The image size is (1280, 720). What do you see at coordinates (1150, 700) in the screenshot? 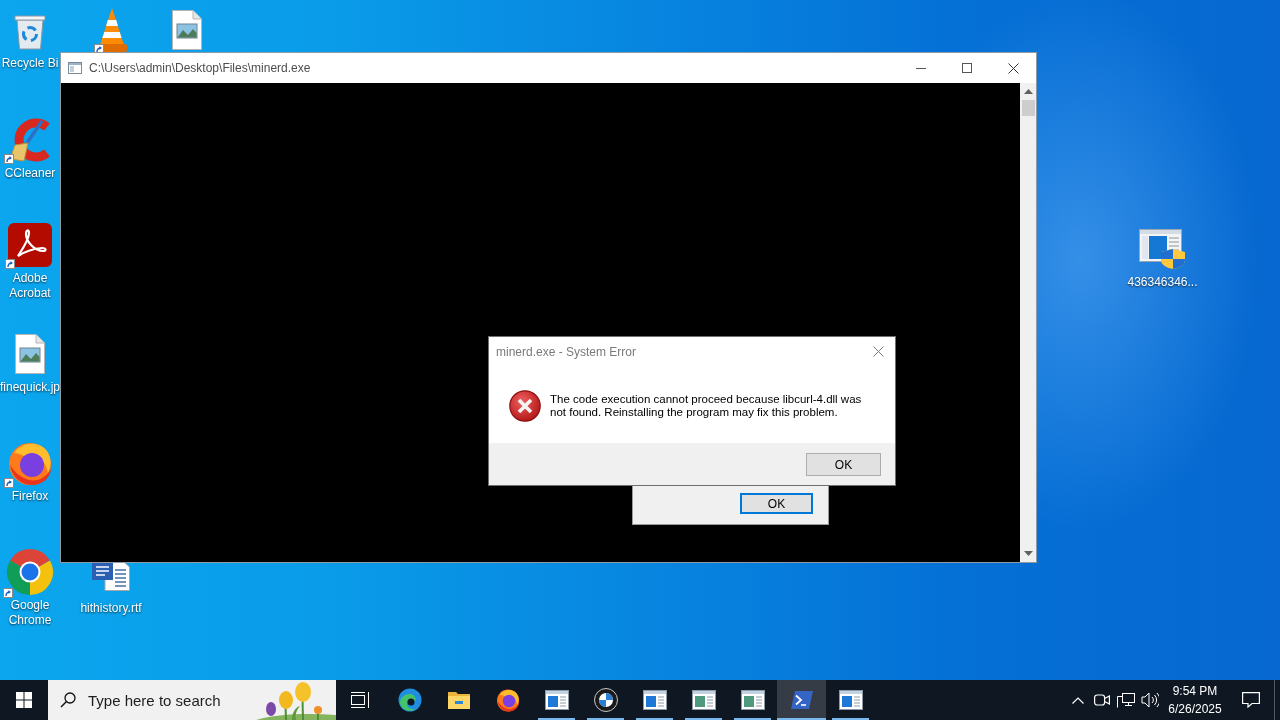
I see `volume-icon` at bounding box center [1150, 700].